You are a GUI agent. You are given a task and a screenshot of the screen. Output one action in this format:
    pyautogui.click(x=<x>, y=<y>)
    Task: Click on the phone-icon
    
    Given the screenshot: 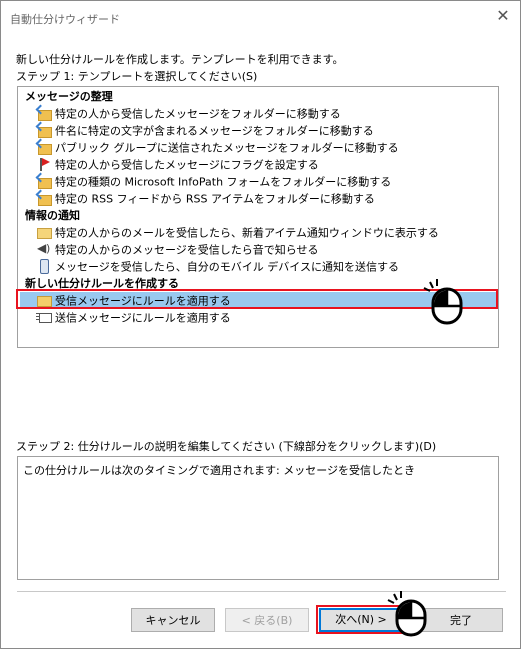 What is the action you would take?
    pyautogui.click(x=44, y=266)
    